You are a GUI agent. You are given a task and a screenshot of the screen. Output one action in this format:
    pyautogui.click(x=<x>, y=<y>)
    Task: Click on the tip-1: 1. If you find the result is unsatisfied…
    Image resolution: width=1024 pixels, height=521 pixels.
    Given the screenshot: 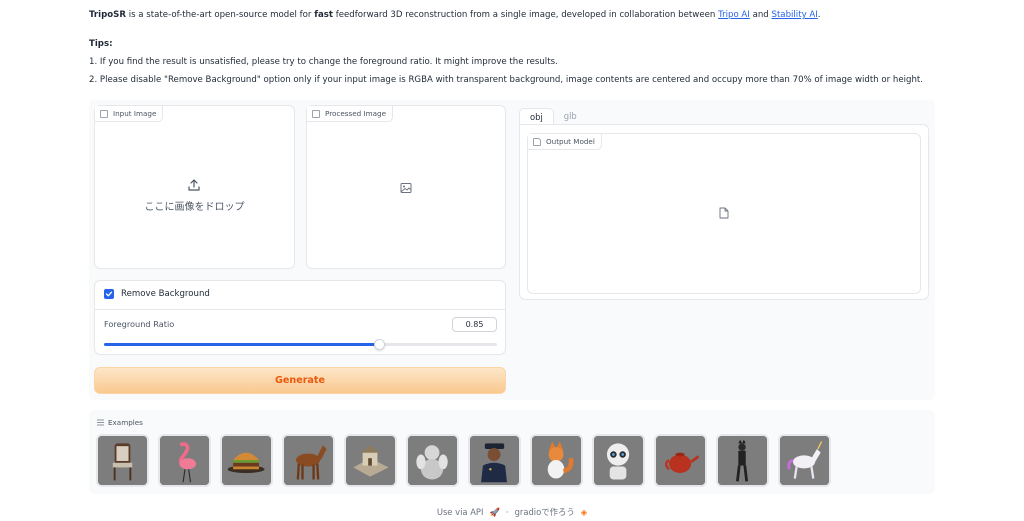 What is the action you would take?
    pyautogui.click(x=323, y=62)
    